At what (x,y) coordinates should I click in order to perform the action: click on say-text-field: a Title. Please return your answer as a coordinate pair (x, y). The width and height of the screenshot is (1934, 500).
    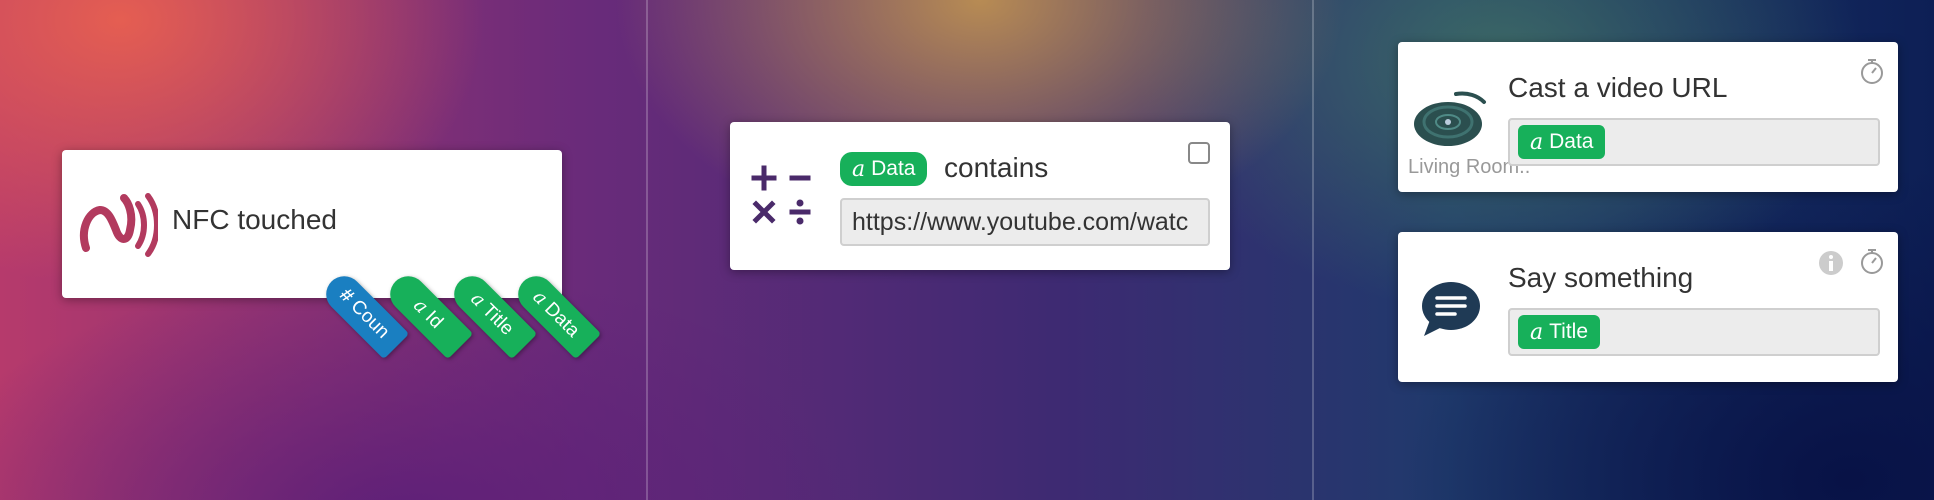
    Looking at the image, I should click on (1694, 332).